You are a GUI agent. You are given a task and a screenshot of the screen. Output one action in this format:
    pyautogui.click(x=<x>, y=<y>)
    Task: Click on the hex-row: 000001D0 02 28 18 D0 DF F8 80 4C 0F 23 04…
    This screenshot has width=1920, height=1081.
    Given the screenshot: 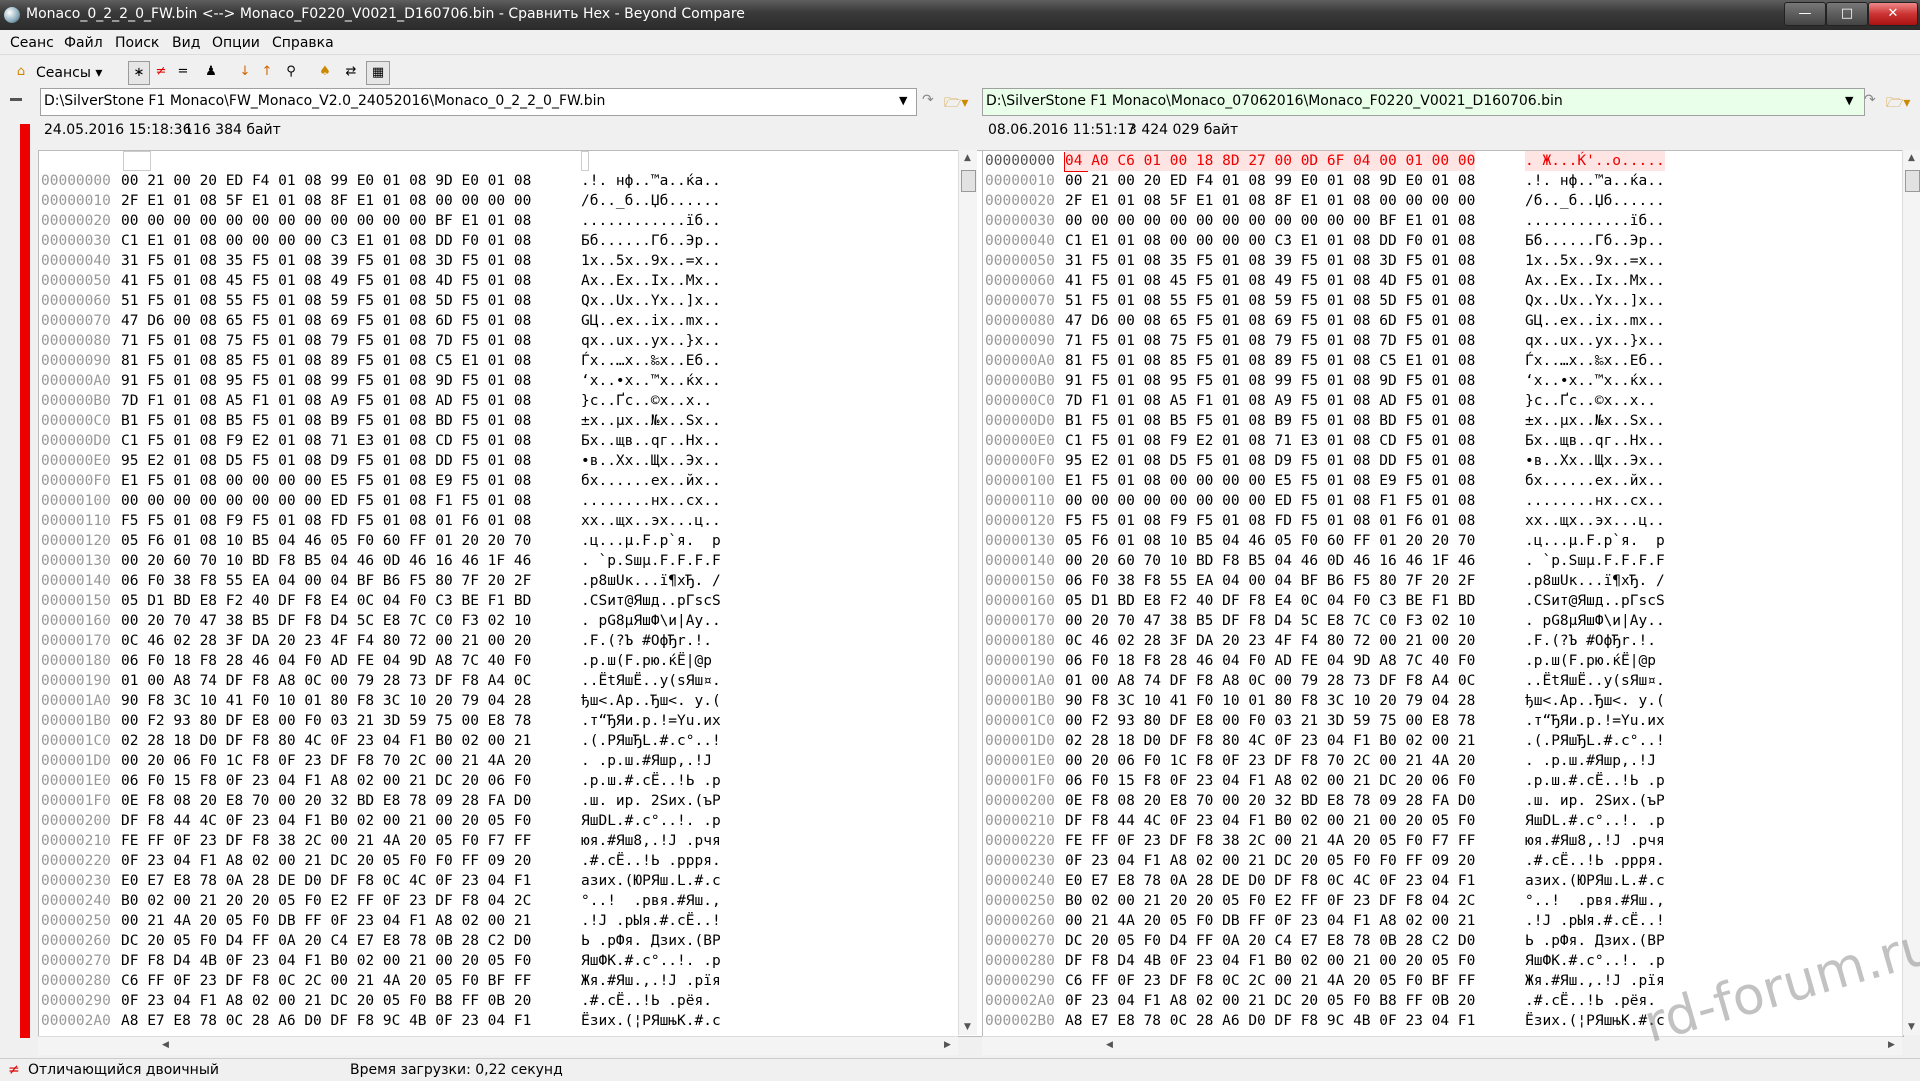 What is the action you would take?
    pyautogui.click(x=1435, y=741)
    